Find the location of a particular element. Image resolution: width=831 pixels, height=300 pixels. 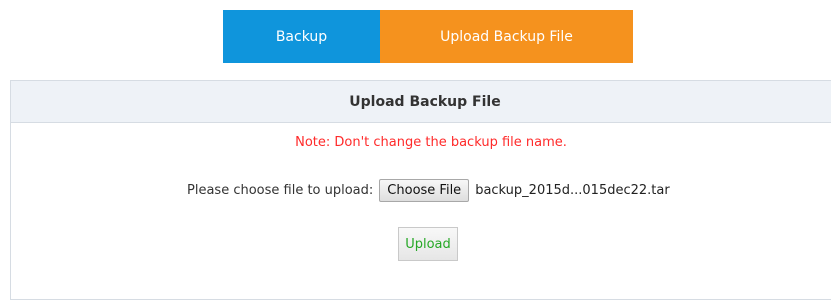

selected-file-name: backup_2015d...015dec22.tar is located at coordinates (572, 190).